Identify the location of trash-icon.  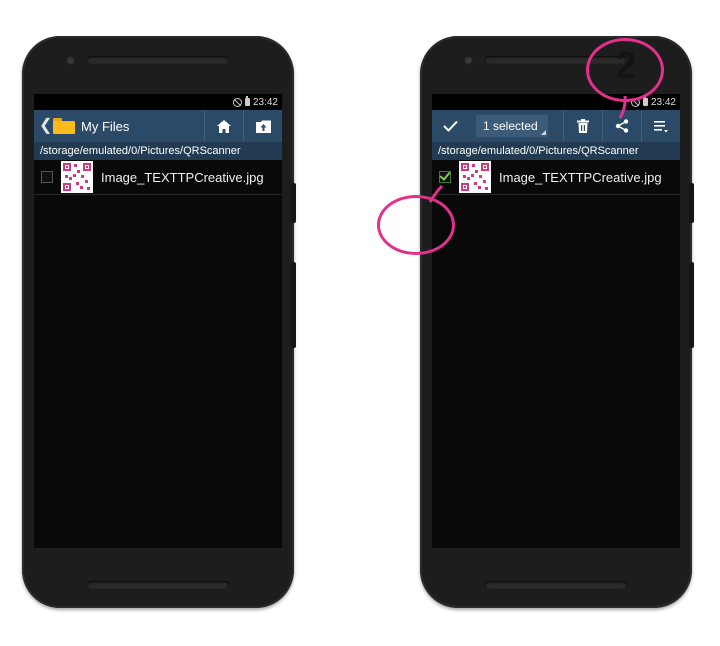
(583, 126).